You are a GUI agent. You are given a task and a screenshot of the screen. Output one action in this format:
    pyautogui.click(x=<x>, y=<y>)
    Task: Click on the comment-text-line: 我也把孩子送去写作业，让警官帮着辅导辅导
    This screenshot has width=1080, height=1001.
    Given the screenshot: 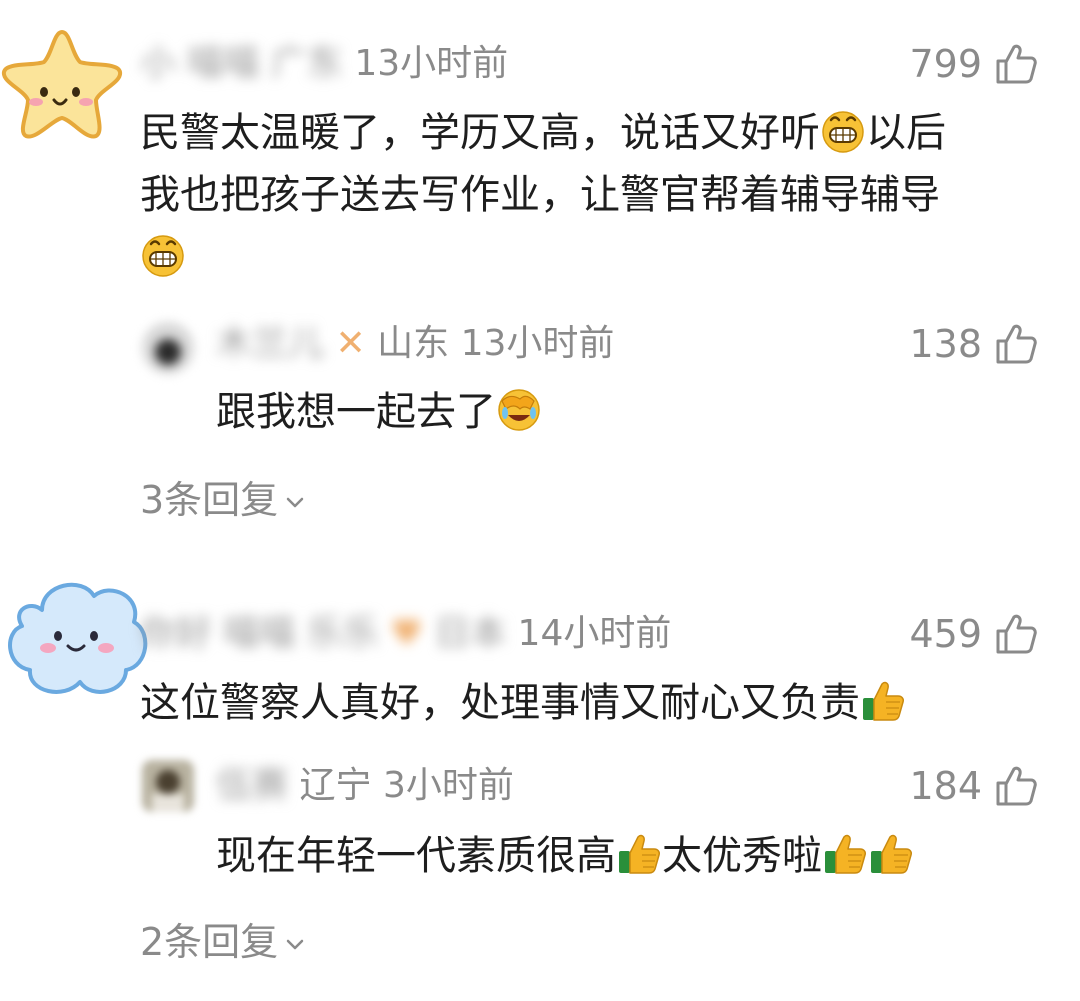 What is the action you would take?
    pyautogui.click(x=540, y=195)
    